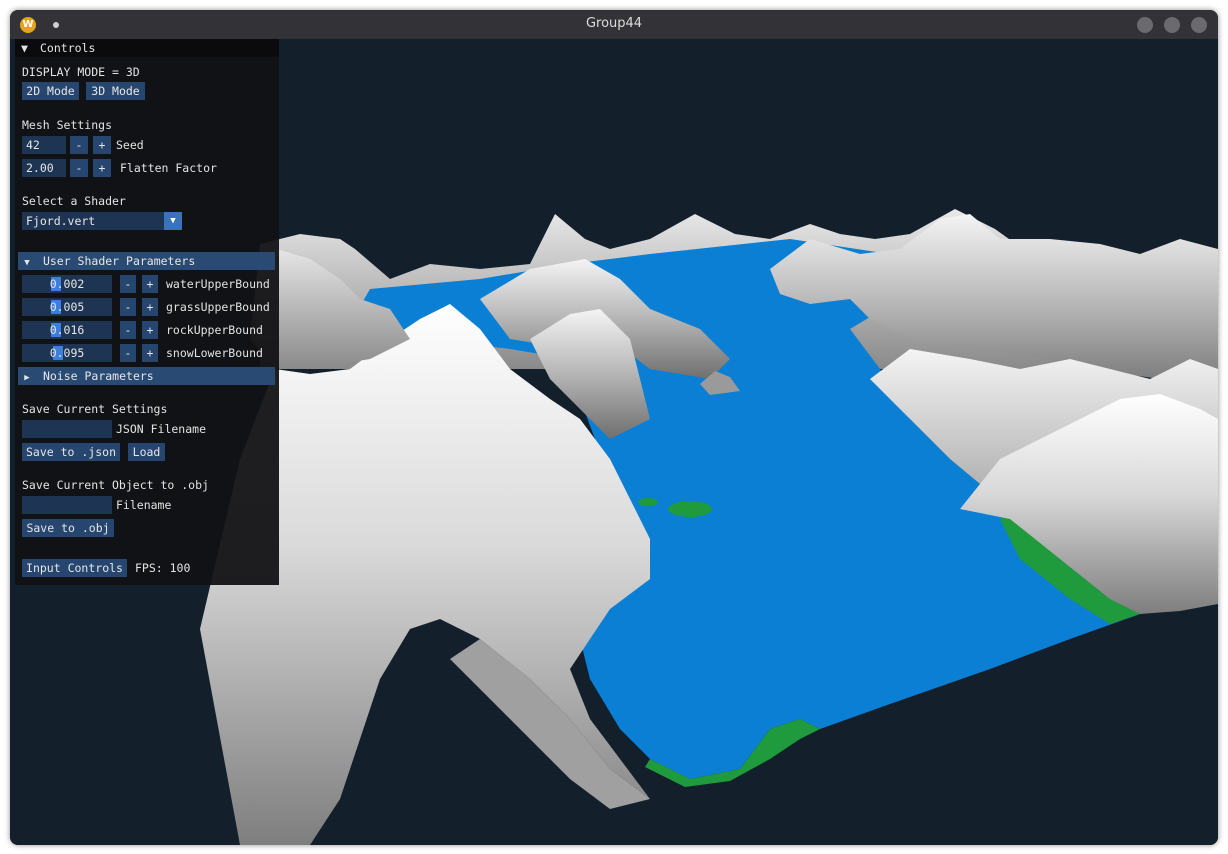  I want to click on load-button: Load, so click(146, 452).